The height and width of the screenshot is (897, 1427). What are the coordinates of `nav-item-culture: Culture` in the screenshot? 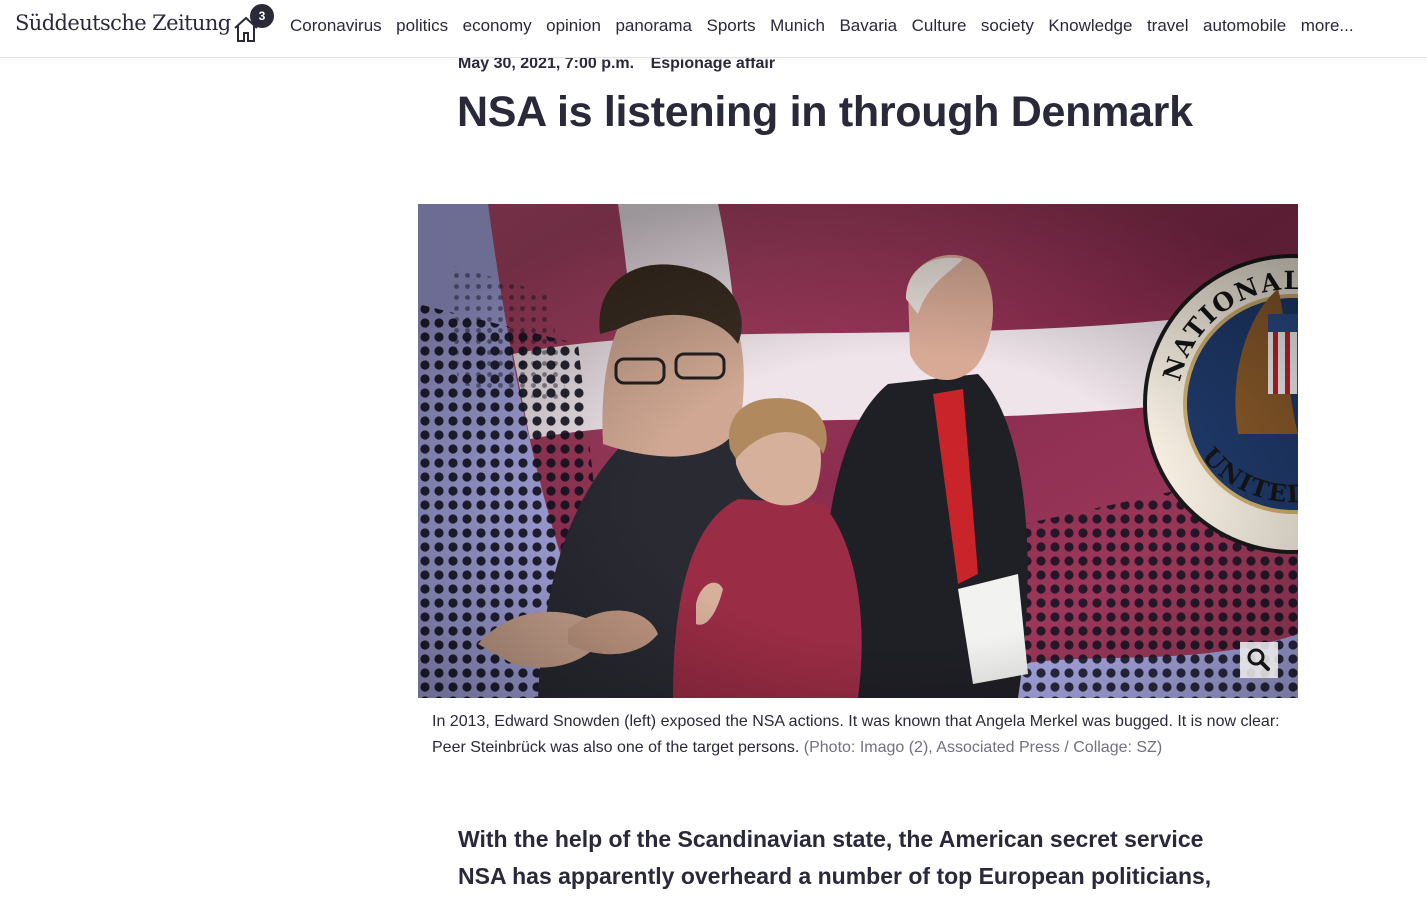 It's located at (939, 26).